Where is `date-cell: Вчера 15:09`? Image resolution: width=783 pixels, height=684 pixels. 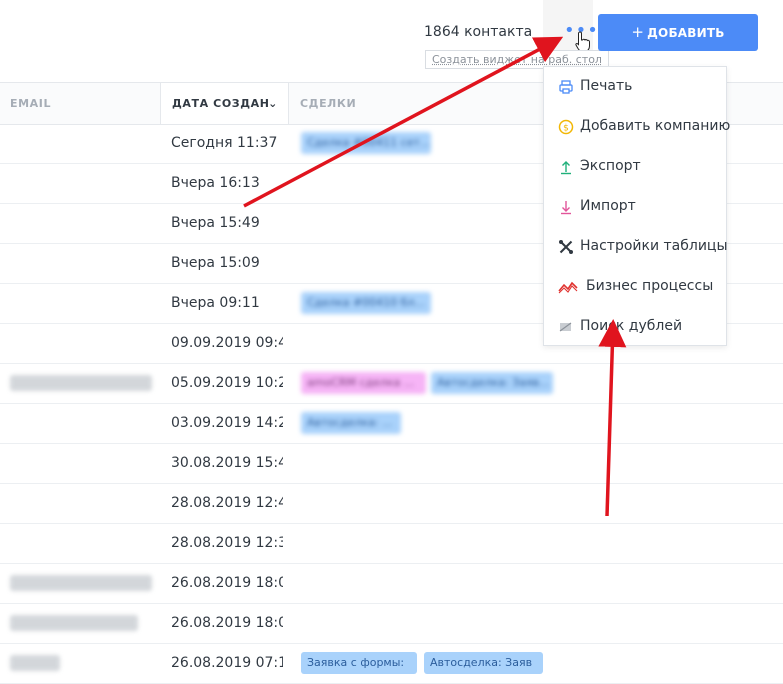 date-cell: Вчера 15:09 is located at coordinates (215, 263).